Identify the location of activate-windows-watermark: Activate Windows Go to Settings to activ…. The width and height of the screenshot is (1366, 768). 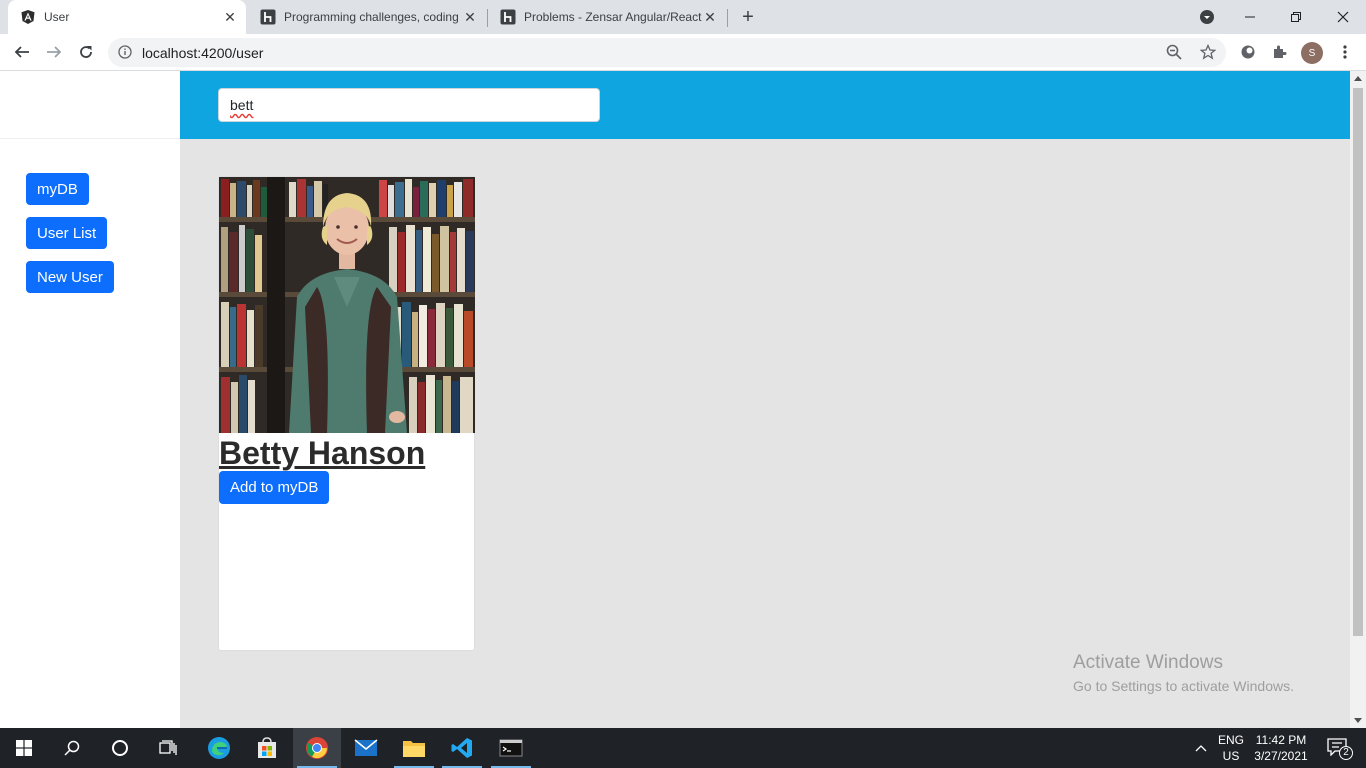
(1183, 673).